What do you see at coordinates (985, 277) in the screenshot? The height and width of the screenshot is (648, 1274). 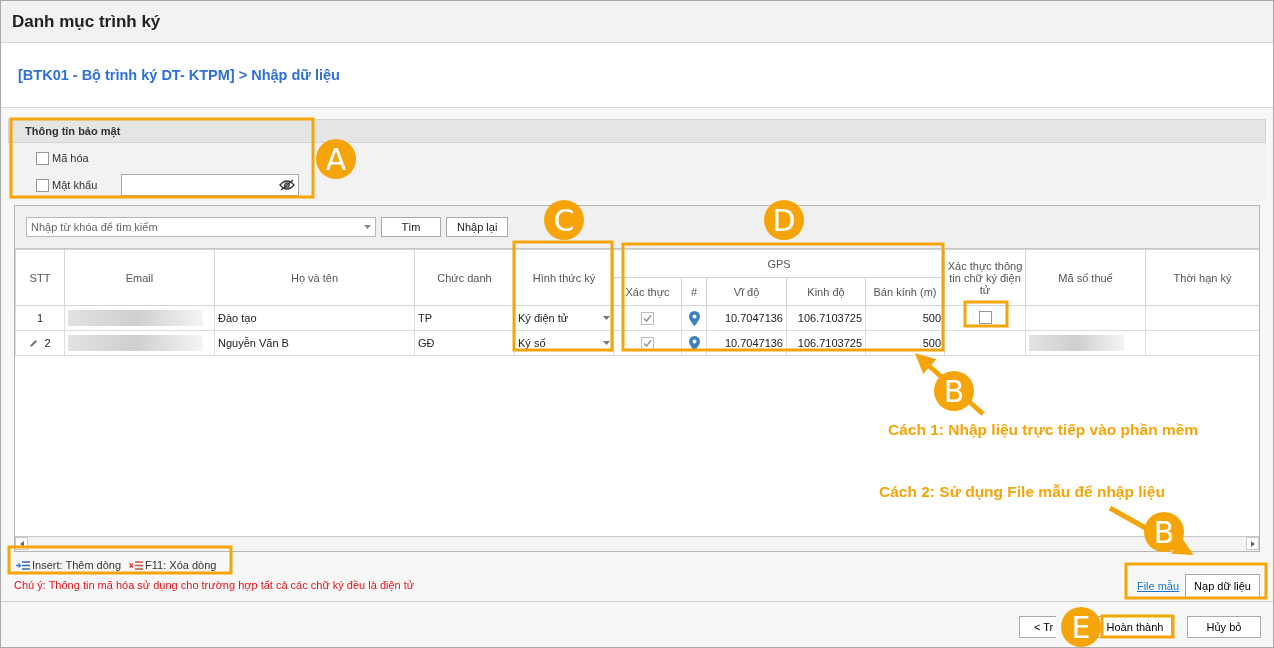 I see `column-header: Xác thực thông tin chữ ký điện tử` at bounding box center [985, 277].